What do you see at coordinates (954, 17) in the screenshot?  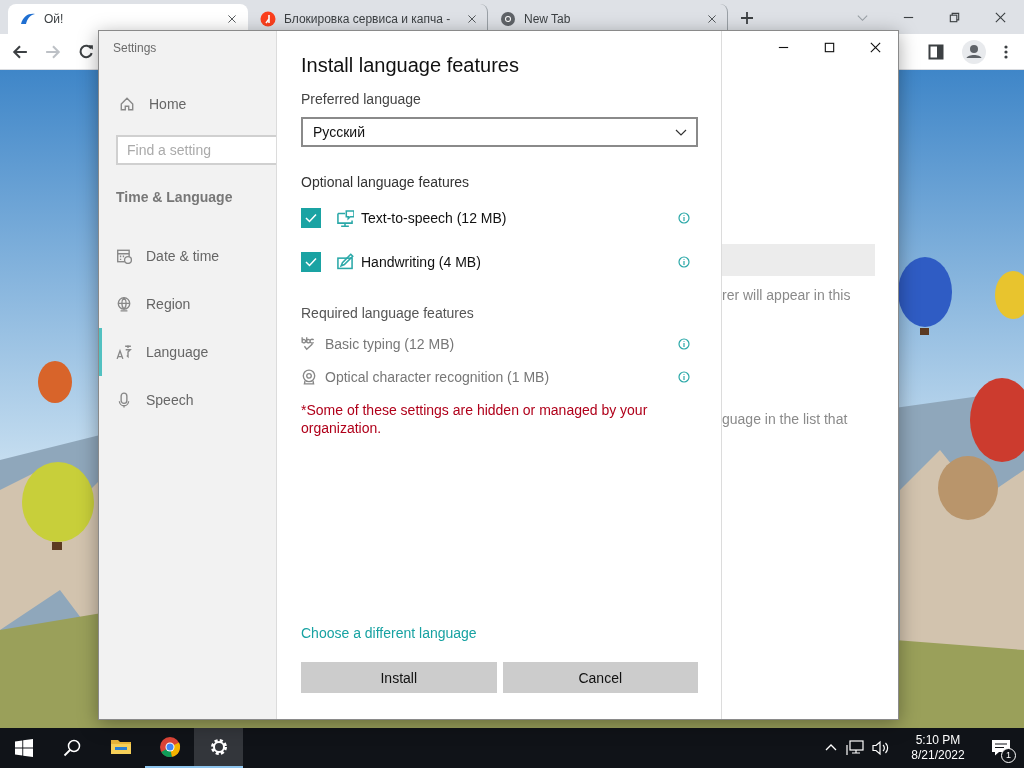 I see `restore-icon` at bounding box center [954, 17].